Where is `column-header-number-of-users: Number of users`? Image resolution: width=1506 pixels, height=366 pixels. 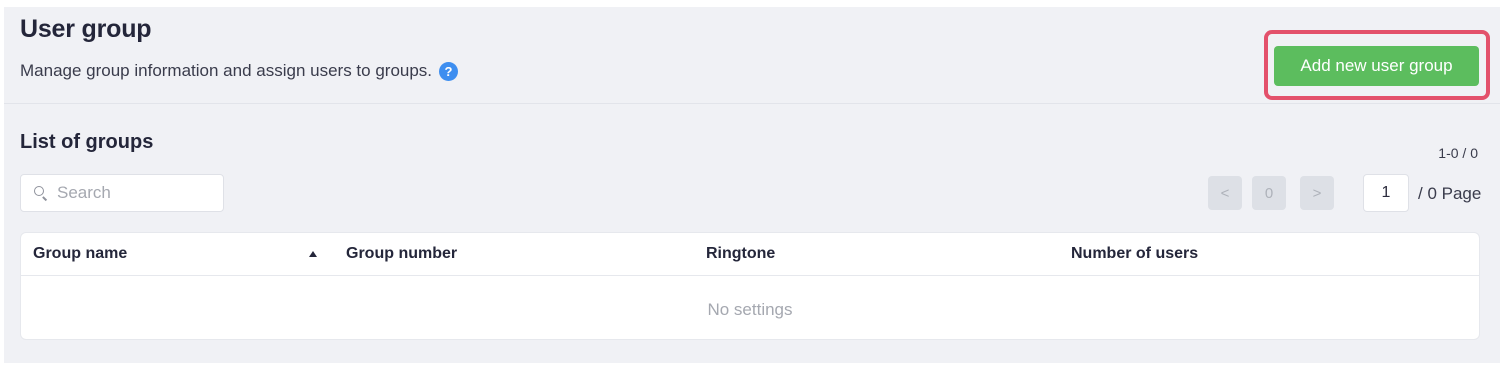 column-header-number-of-users: Number of users is located at coordinates (1134, 254).